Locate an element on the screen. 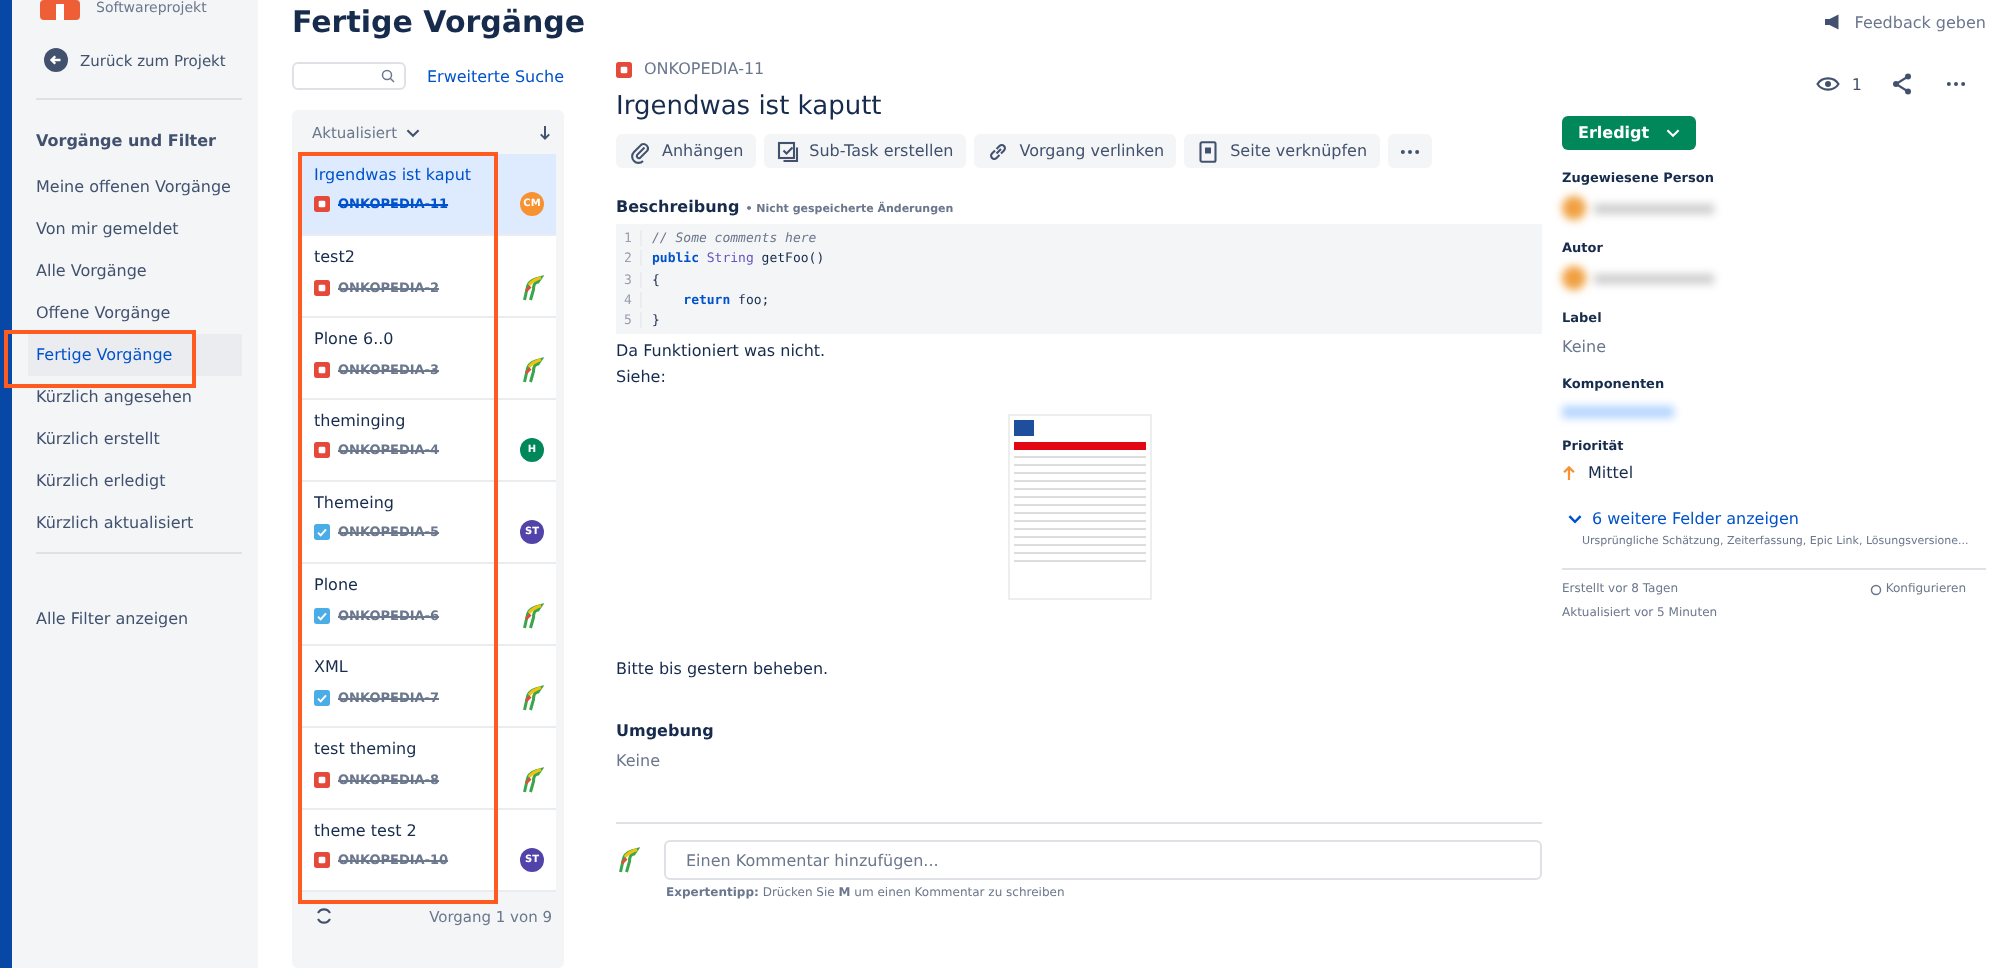  status-button: Erledigt is located at coordinates (1629, 133).